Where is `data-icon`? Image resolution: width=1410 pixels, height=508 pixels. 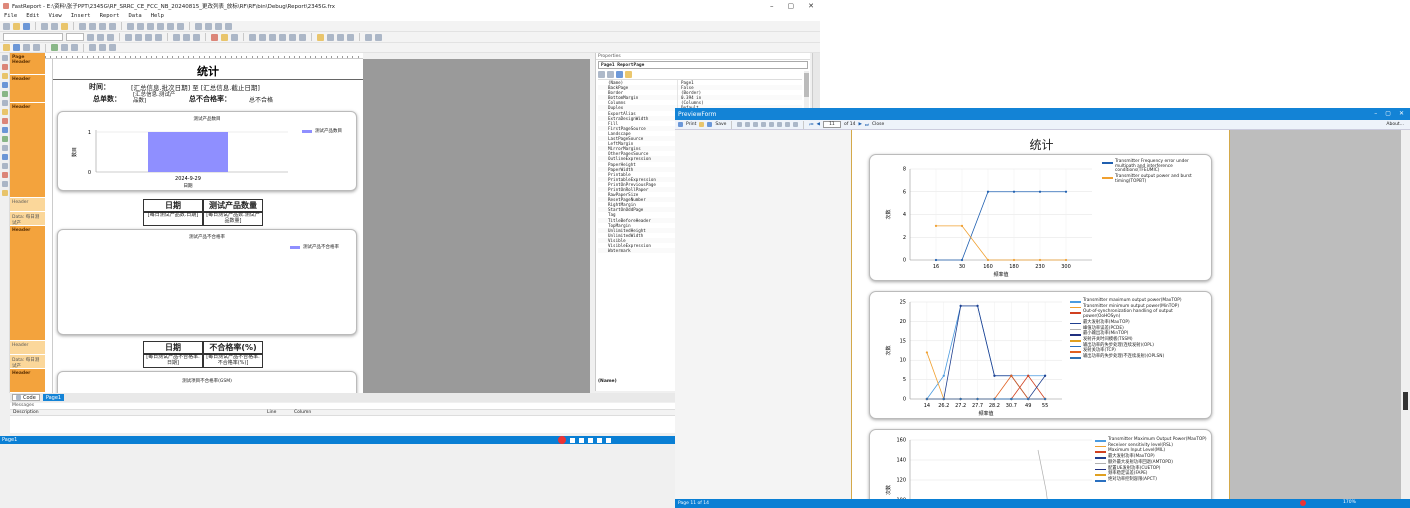
data-icon is located at coordinates (54, 47).